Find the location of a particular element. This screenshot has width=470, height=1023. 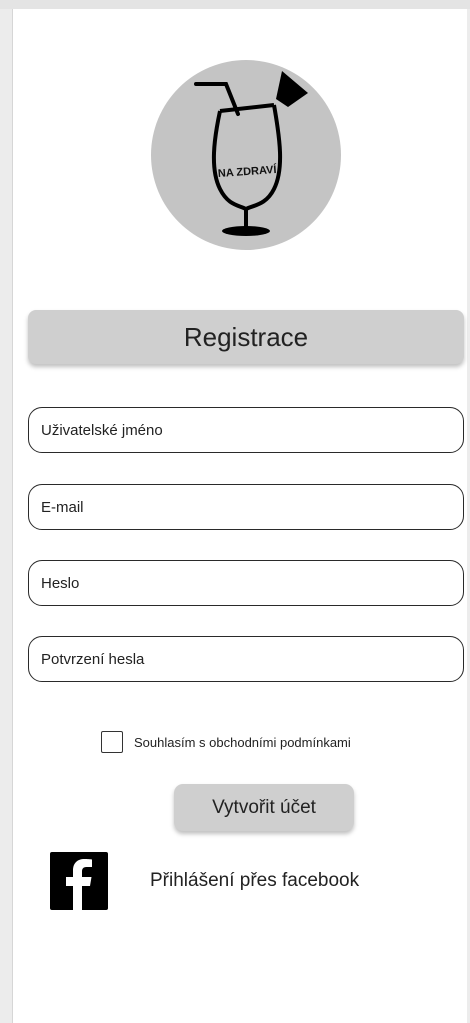

left-frame-edge is located at coordinates (6, 516).